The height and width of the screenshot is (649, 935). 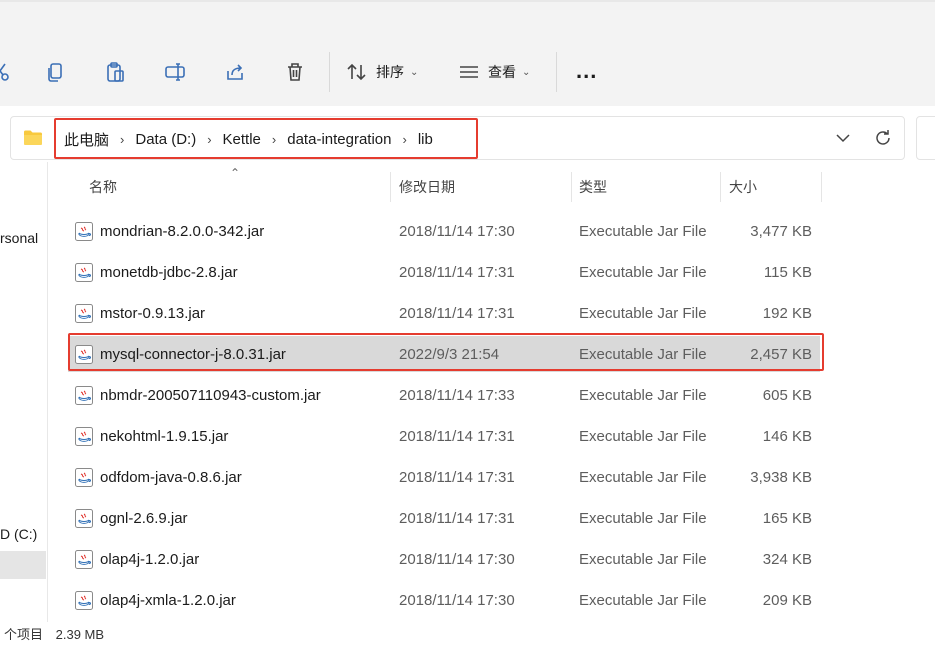 I want to click on column-header-size: 大小, so click(x=743, y=187).